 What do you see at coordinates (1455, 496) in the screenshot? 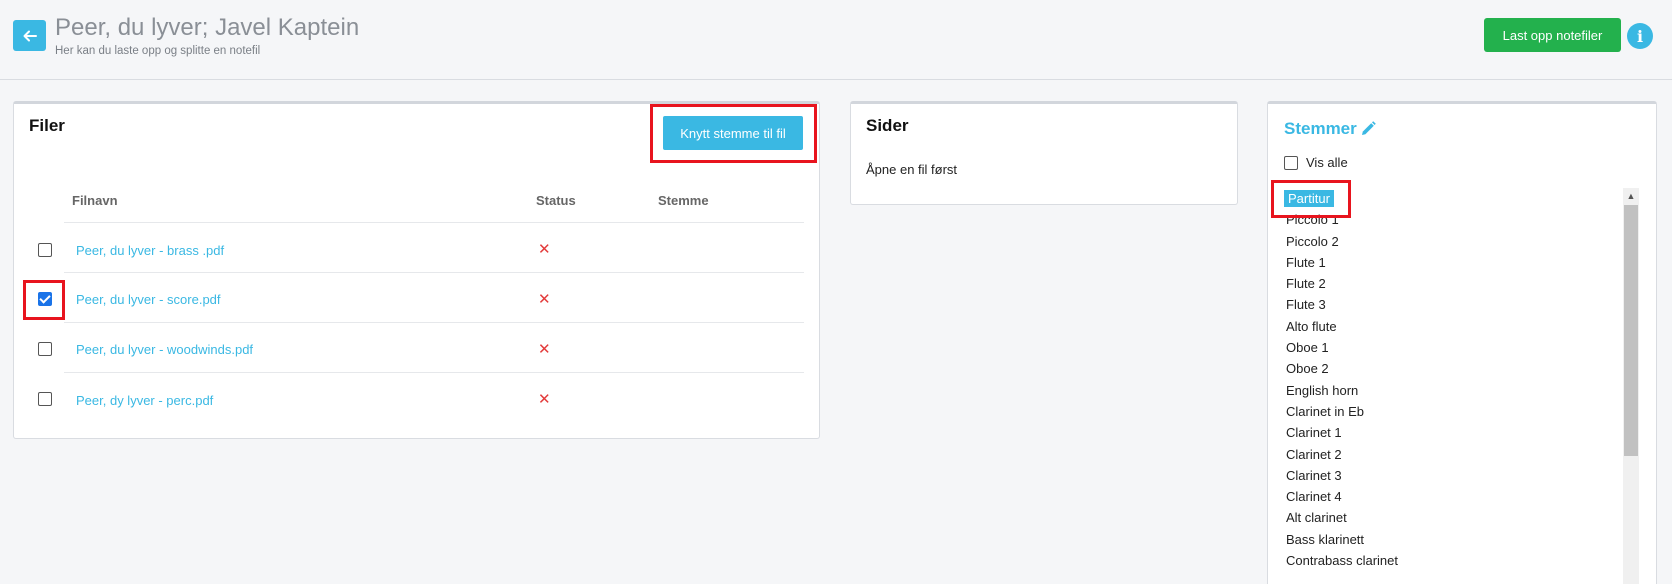
I see `voice-item: Clarinet 4` at bounding box center [1455, 496].